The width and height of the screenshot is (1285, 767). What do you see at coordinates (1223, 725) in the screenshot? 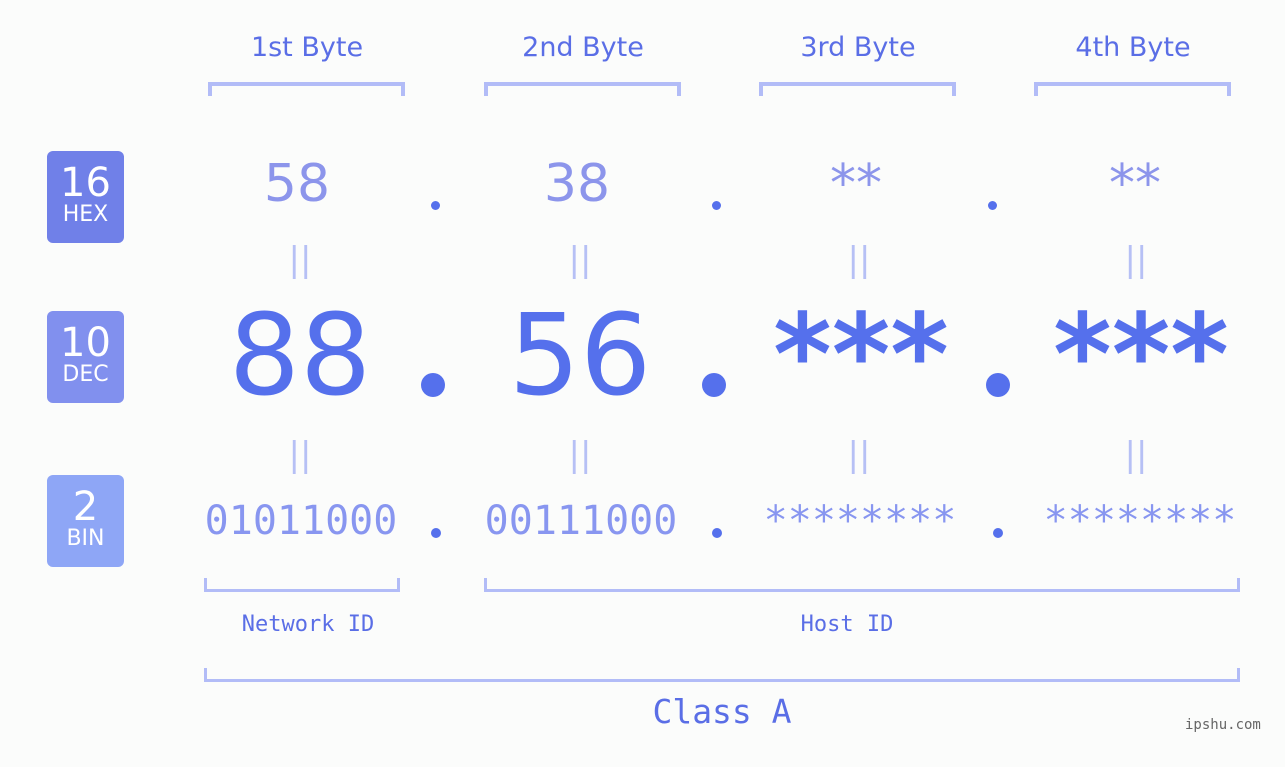
I see `watermark: ipshu.com` at bounding box center [1223, 725].